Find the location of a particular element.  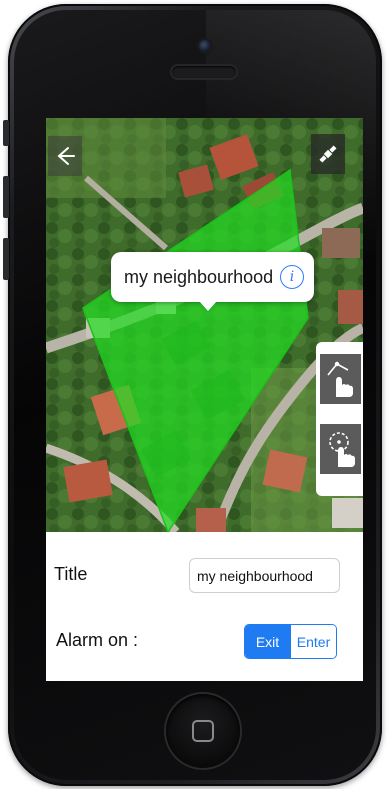

drawing-tools-panel is located at coordinates (339, 419).